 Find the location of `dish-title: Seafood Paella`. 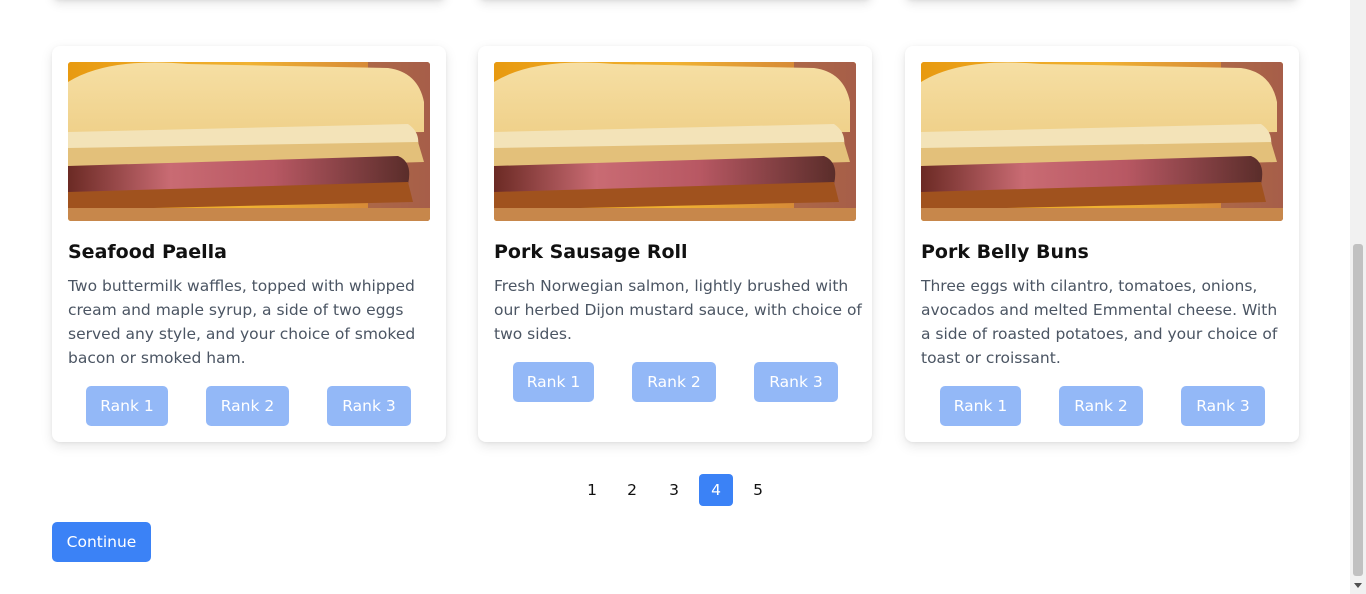

dish-title: Seafood Paella is located at coordinates (147, 252).